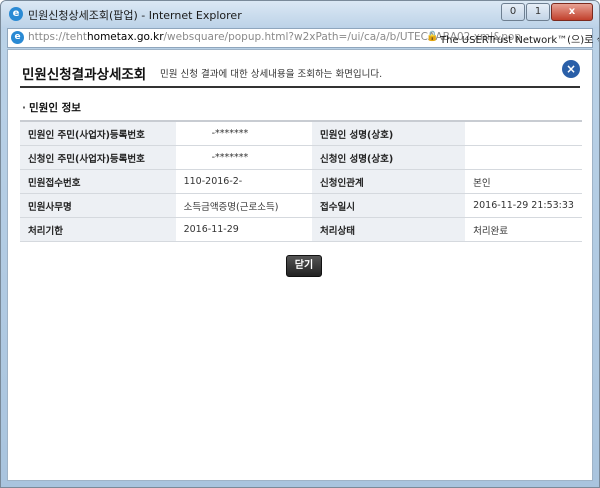 This screenshot has width=600, height=488. I want to click on section-title-text: 민원인 정보, so click(55, 108).